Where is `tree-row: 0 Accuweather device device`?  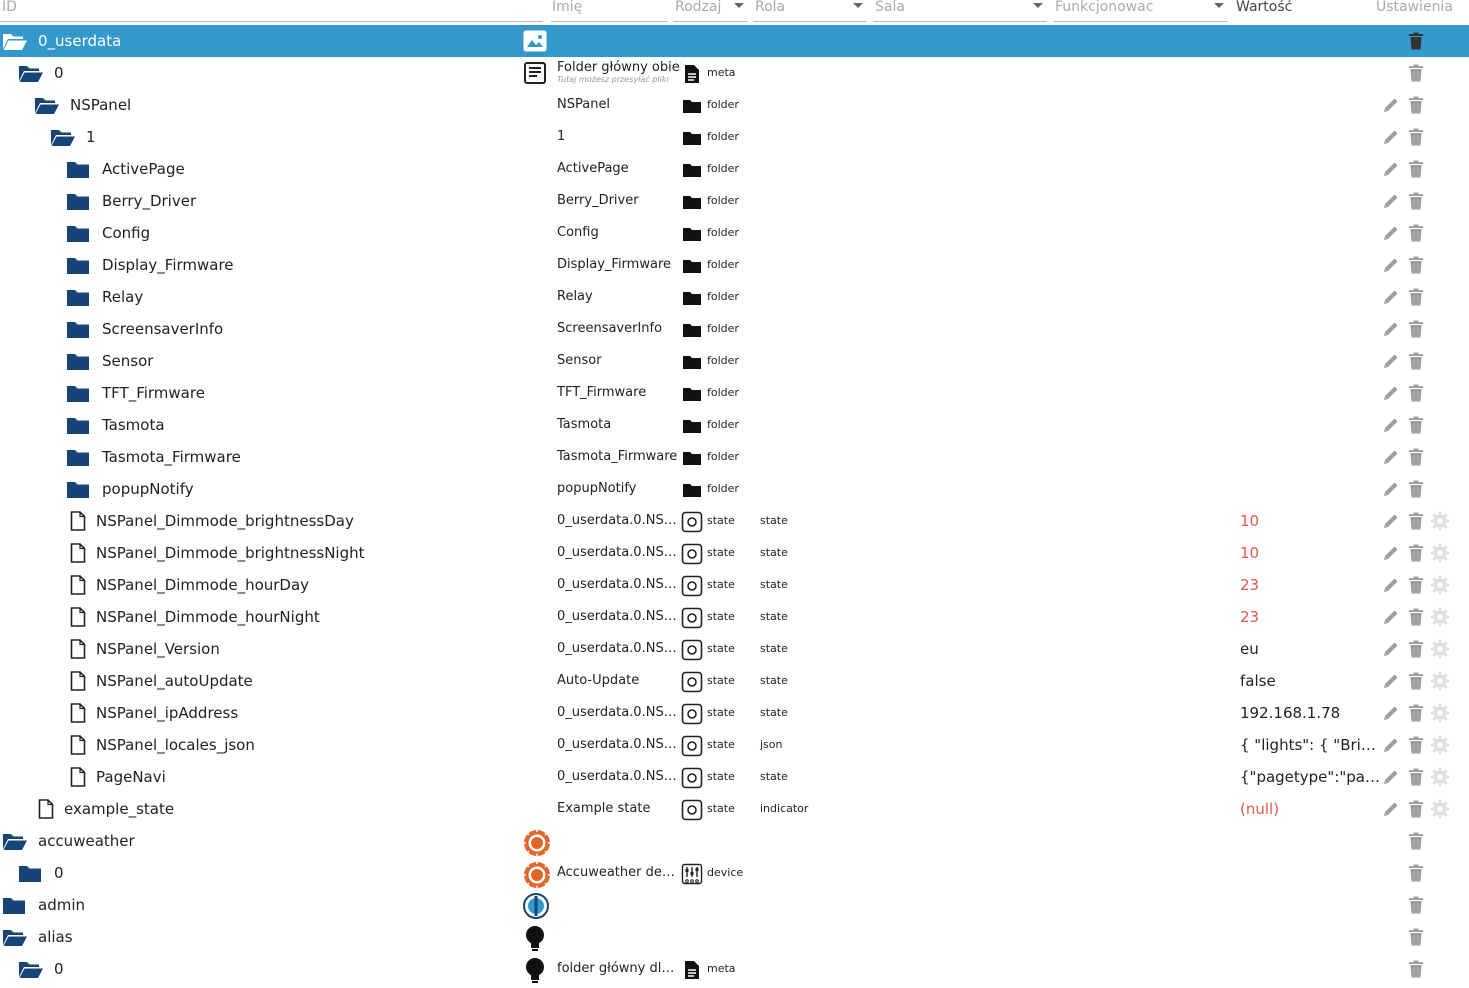
tree-row: 0 Accuweather device device is located at coordinates (734, 873).